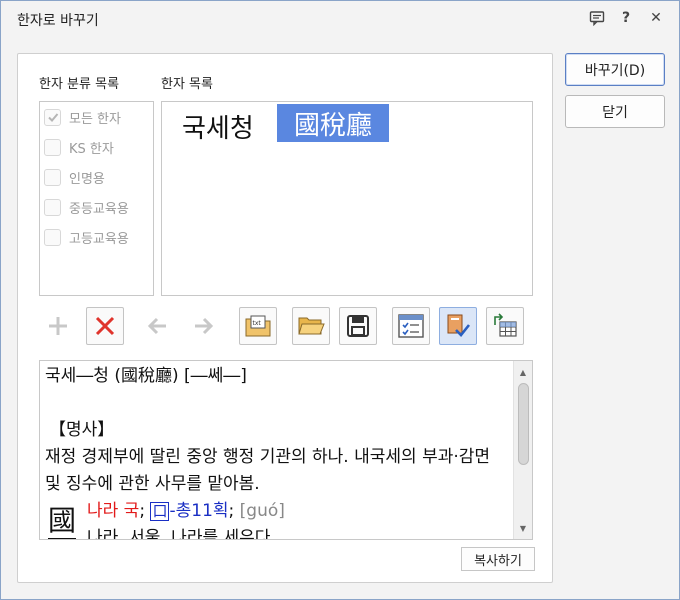  I want to click on close-dialog-button: 닫기, so click(615, 111).